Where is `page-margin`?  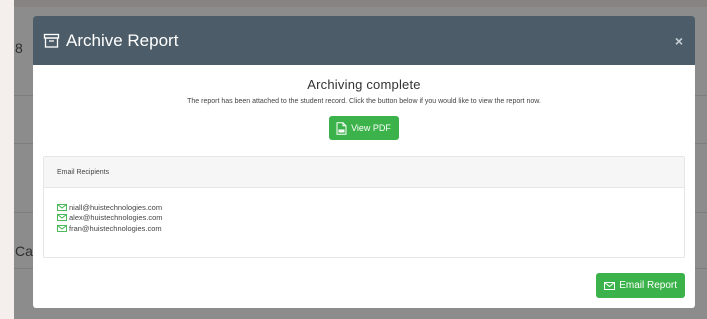
page-margin is located at coordinates (7, 159).